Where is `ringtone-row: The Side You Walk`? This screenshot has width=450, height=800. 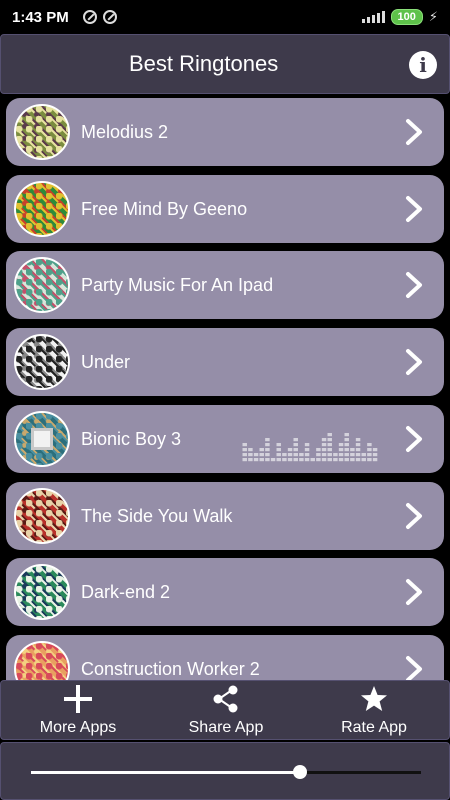
ringtone-row: The Side You Walk is located at coordinates (225, 515).